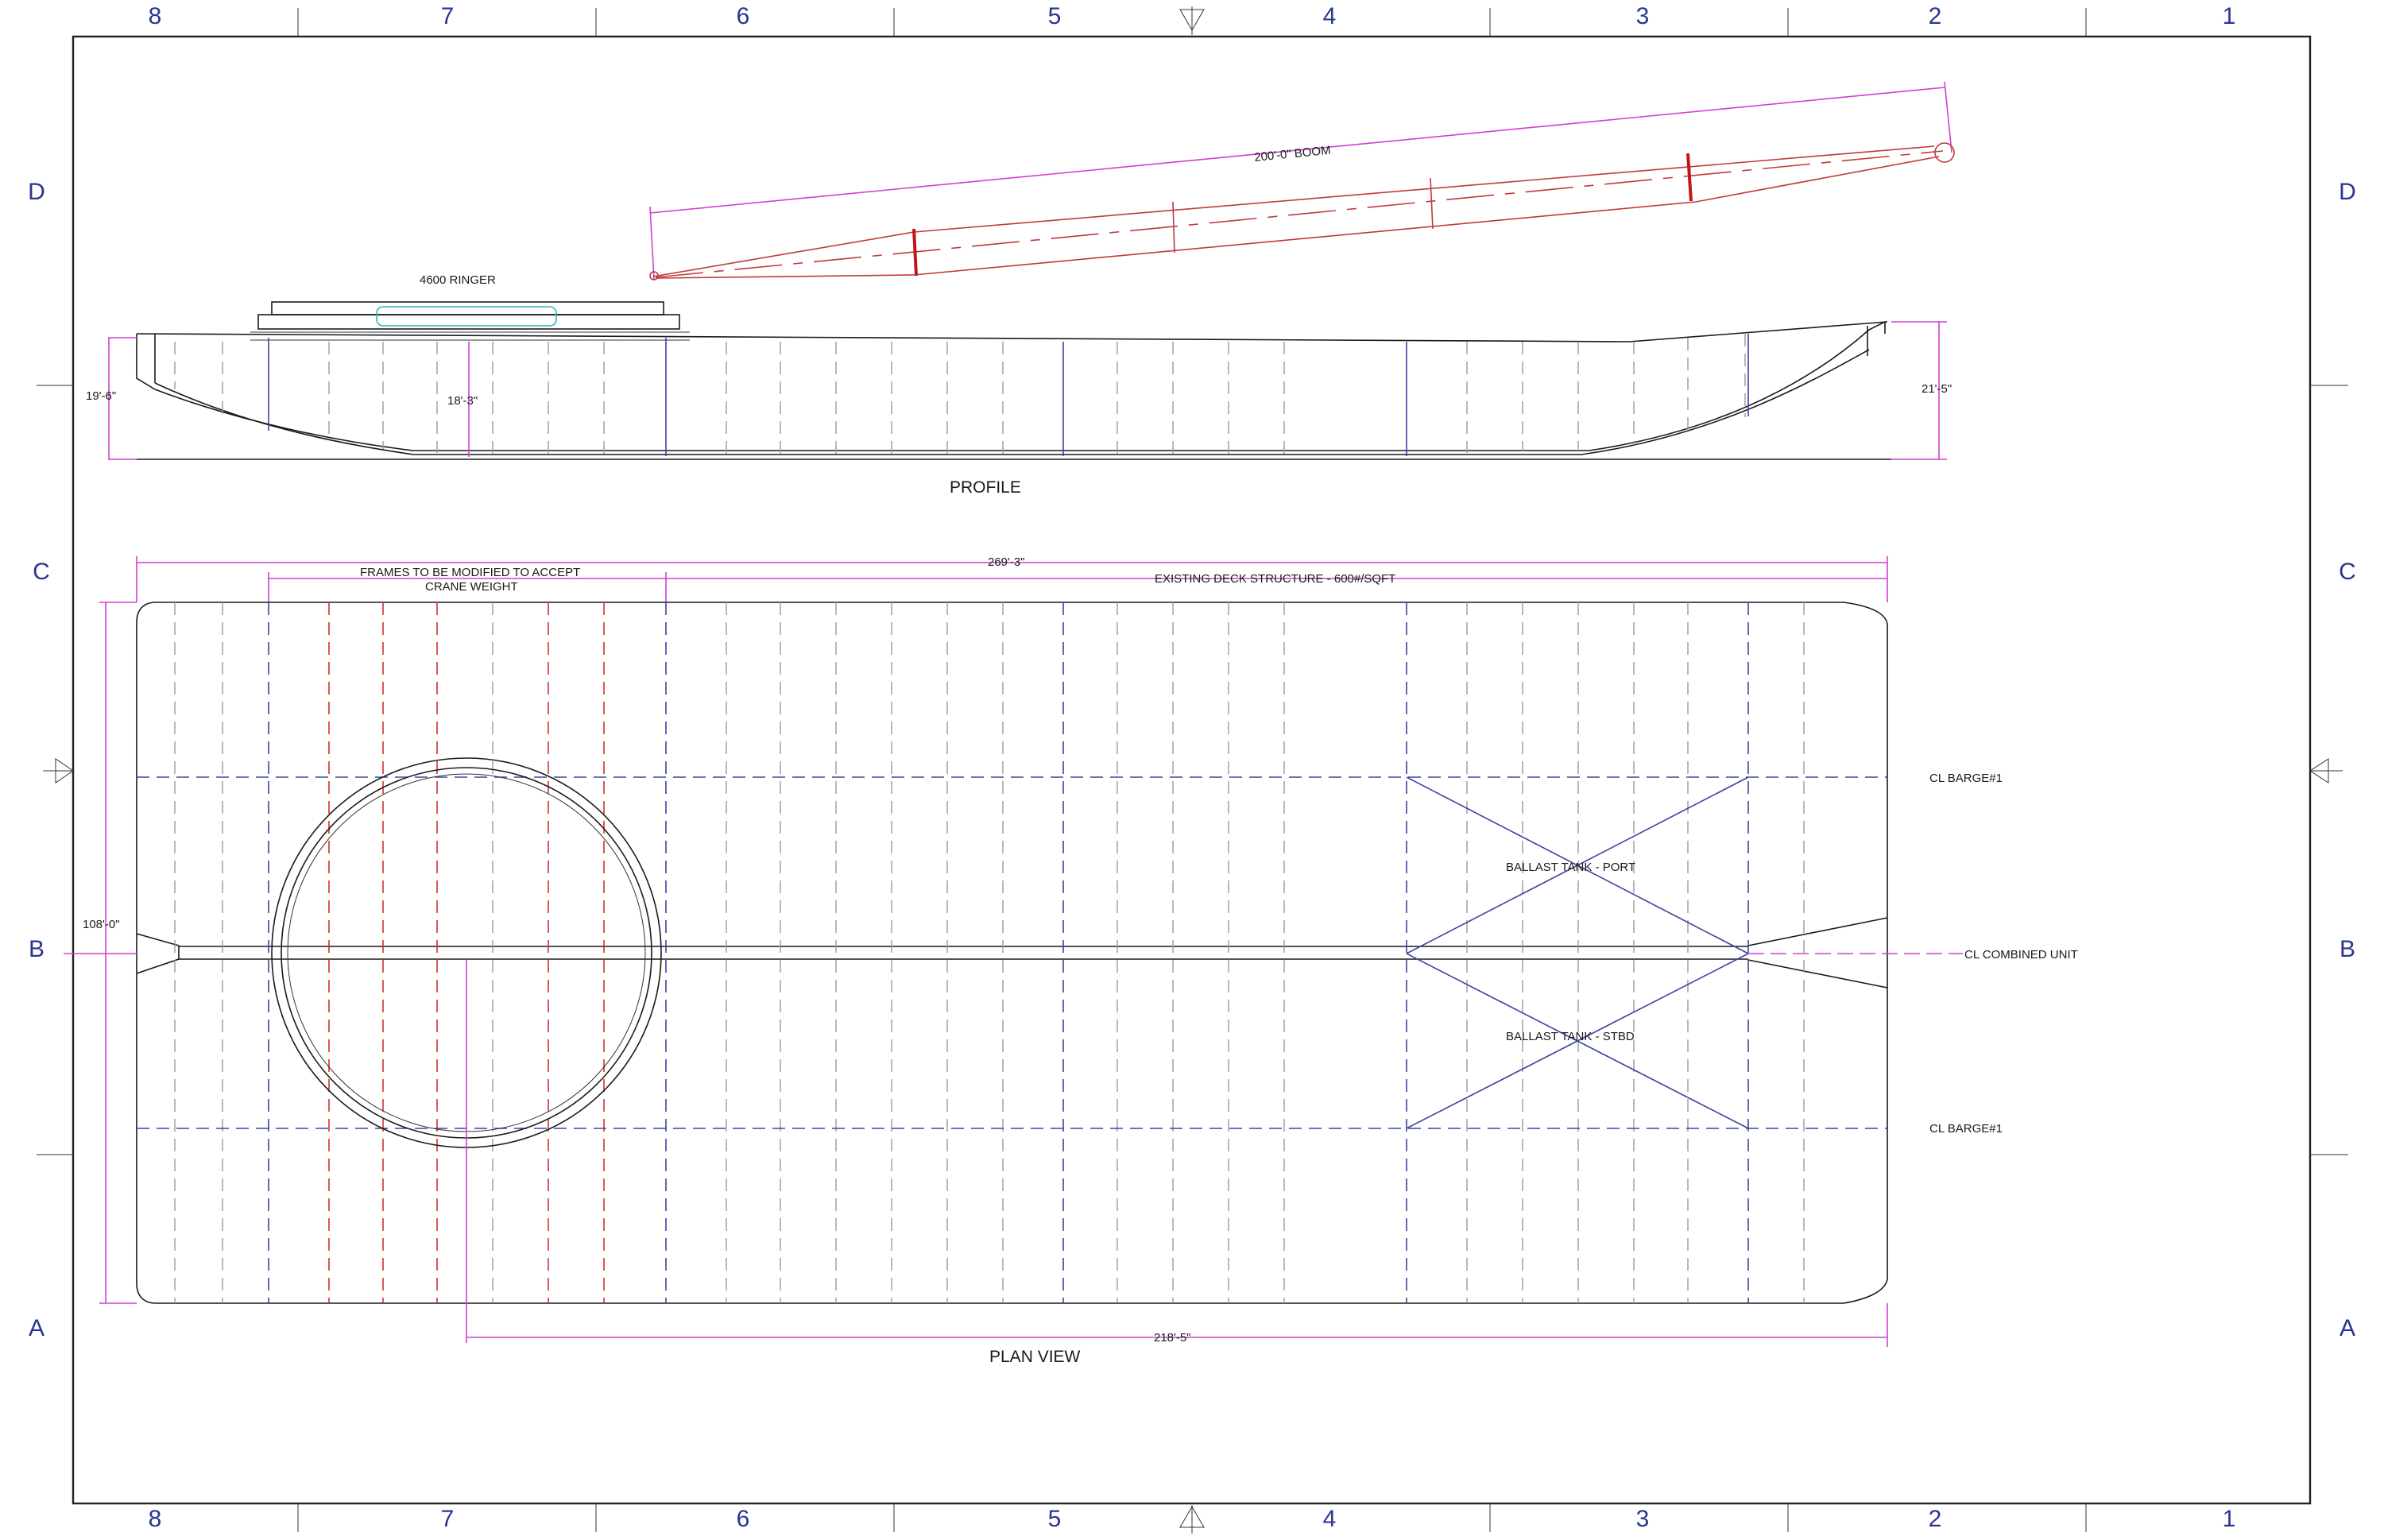  Describe the element at coordinates (1275, 579) in the screenshot. I see `plan-dim-existing: EXISTING DECK STRUCTURE - 600#/SQFT` at that location.